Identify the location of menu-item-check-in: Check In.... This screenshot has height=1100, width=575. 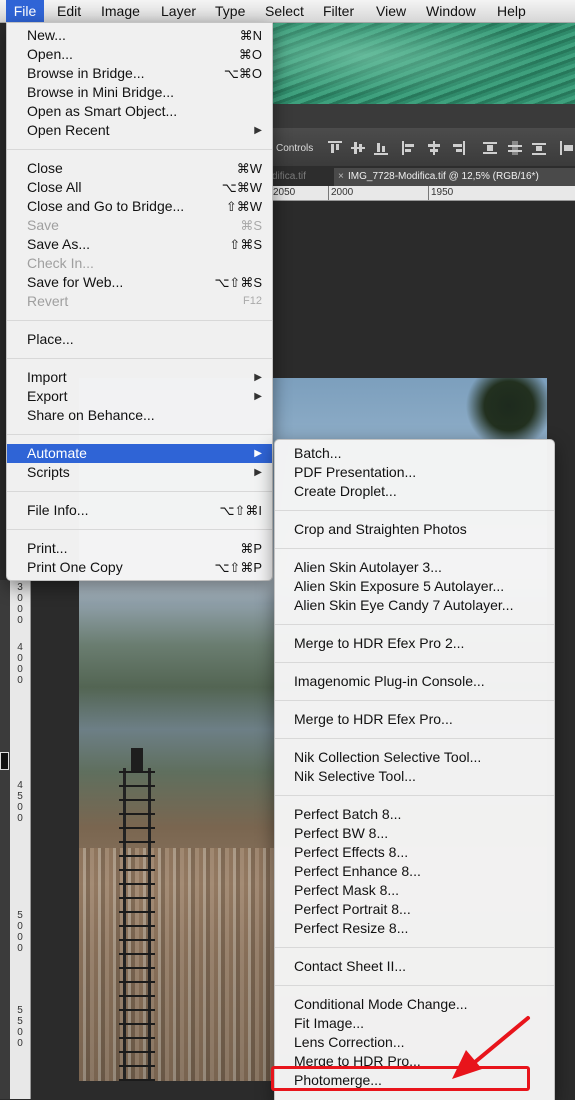
(139, 263).